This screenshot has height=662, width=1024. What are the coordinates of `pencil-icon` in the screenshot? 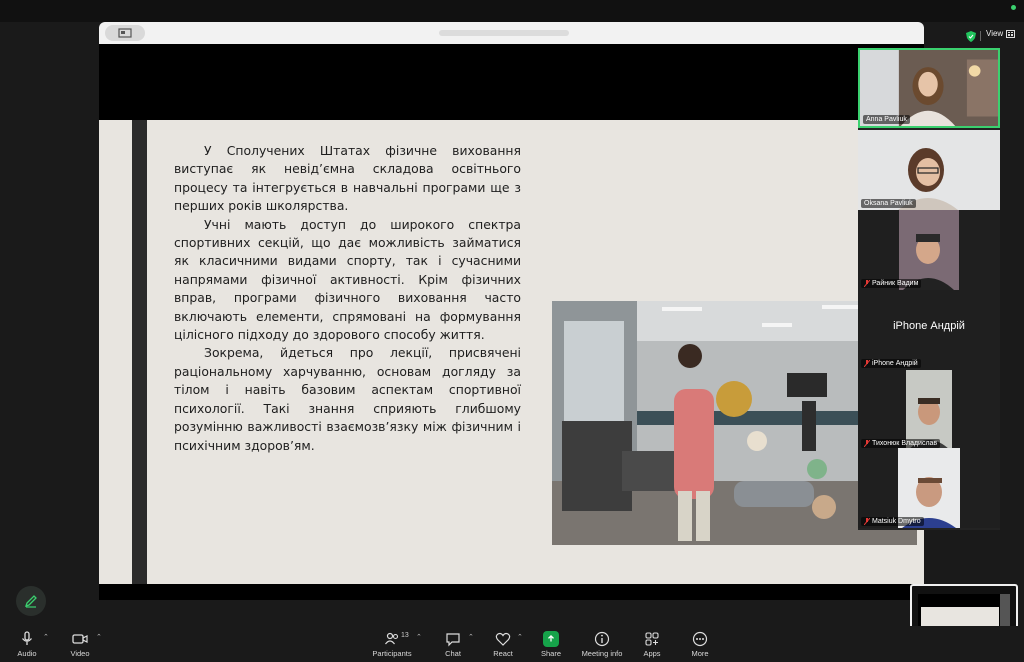 It's located at (30, 601).